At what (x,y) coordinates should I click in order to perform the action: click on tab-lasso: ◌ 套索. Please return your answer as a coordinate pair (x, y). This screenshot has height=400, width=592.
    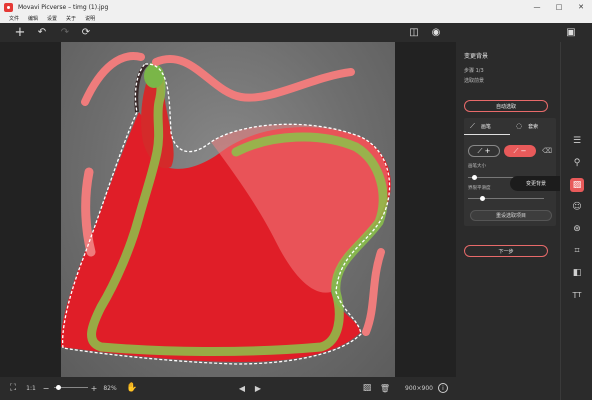
    Looking at the image, I should click on (536, 126).